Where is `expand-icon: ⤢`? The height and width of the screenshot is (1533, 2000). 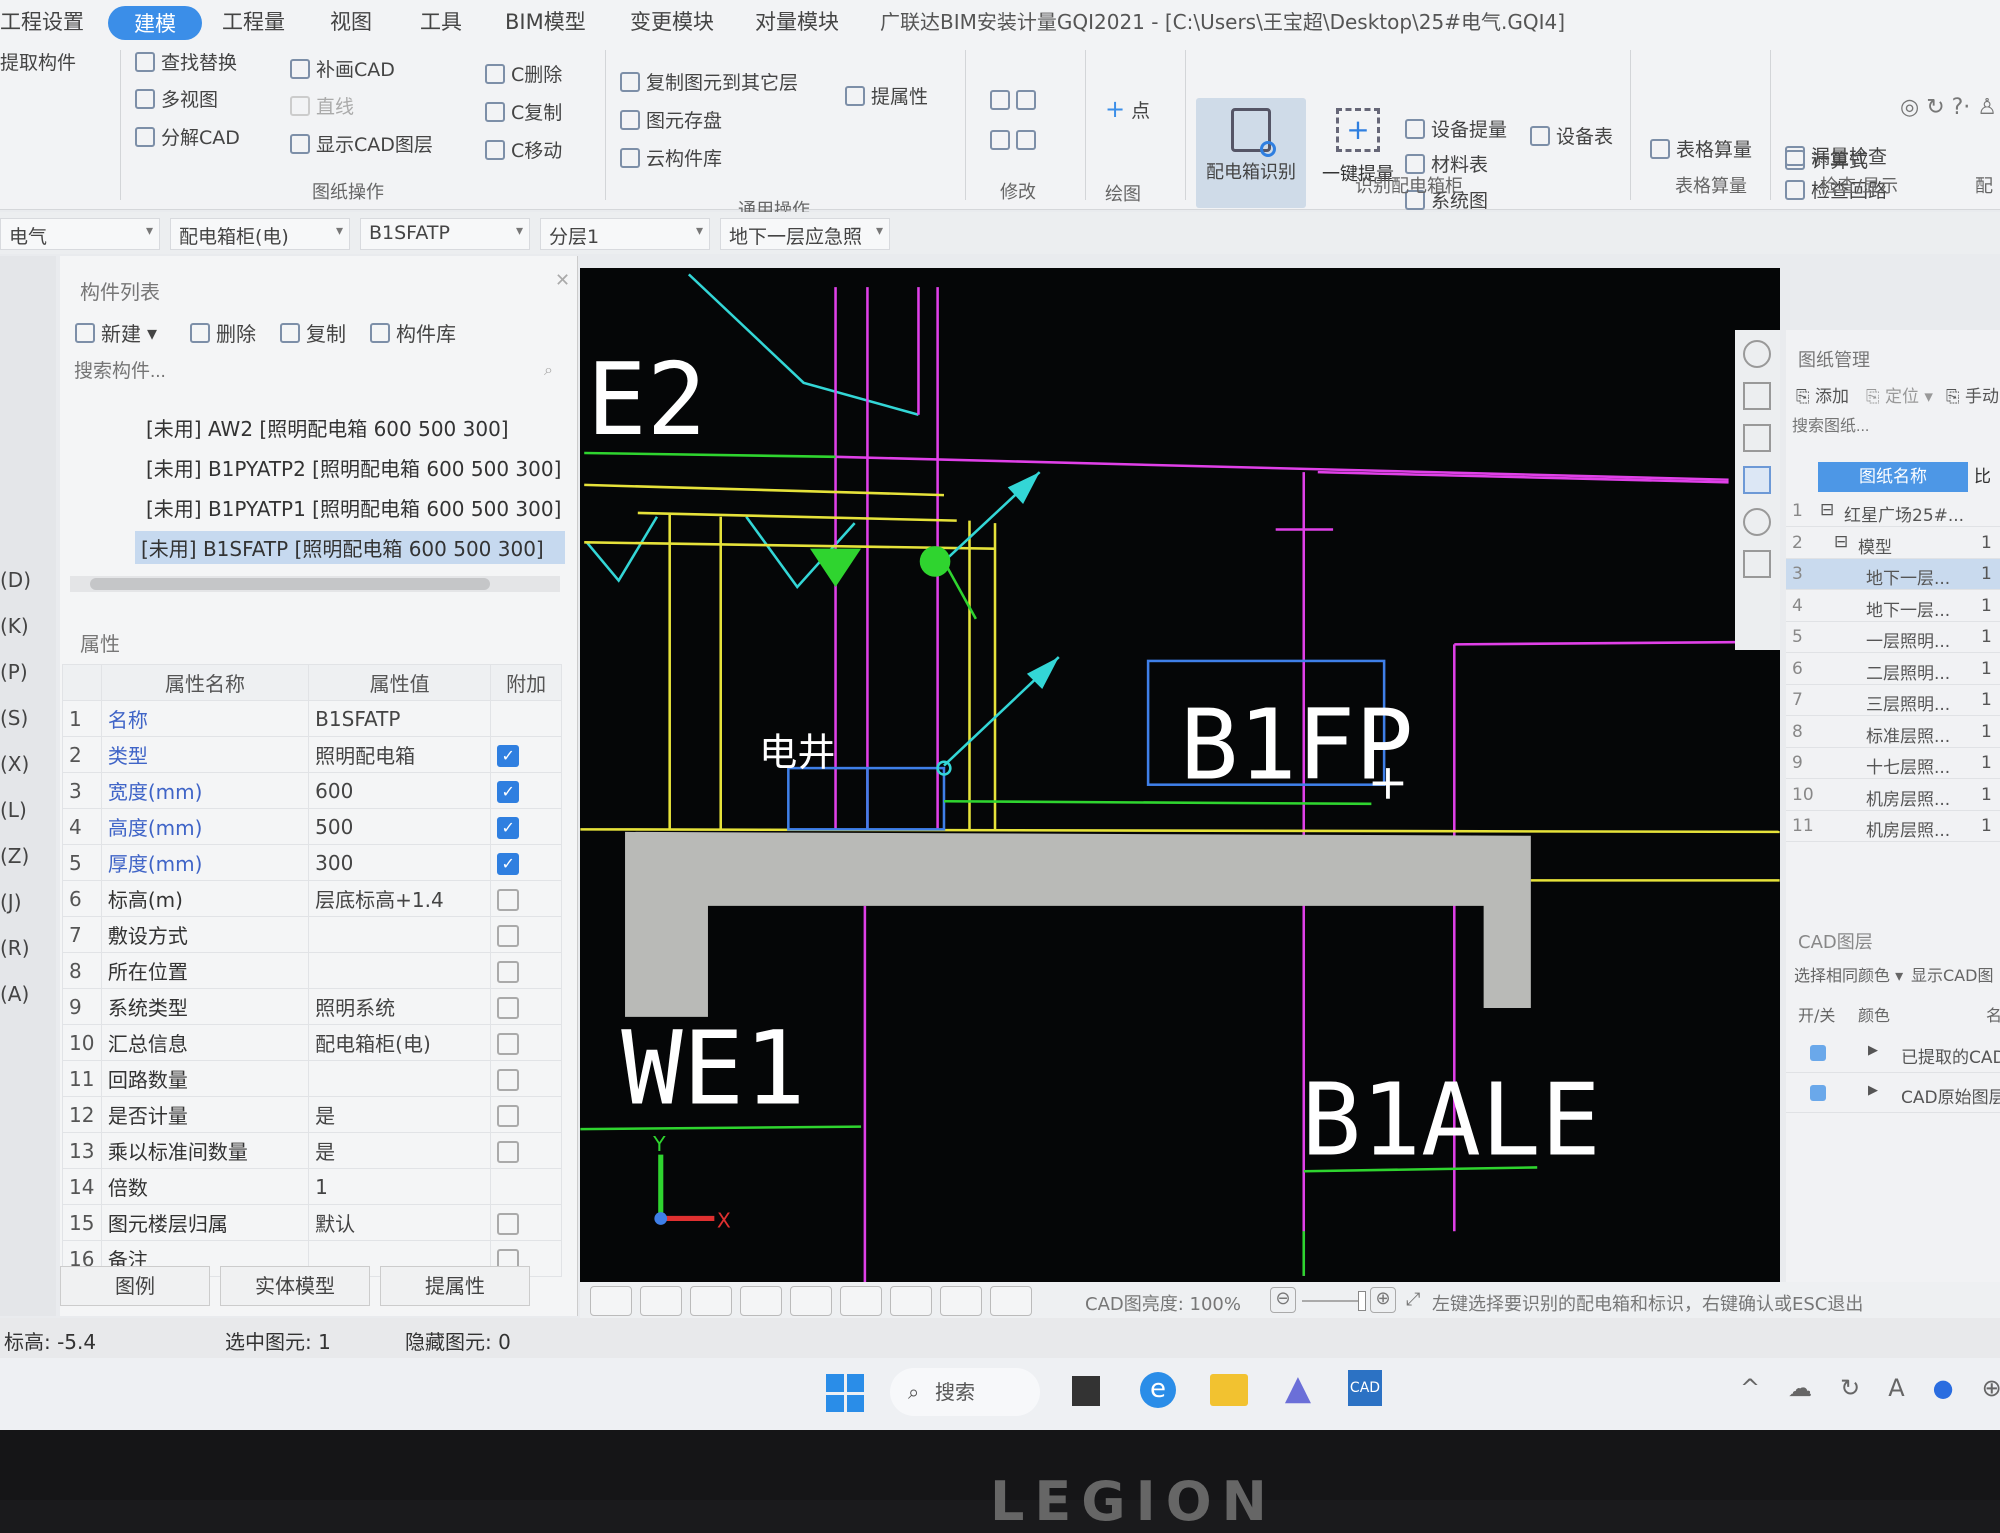 expand-icon: ⤢ is located at coordinates (1413, 1299).